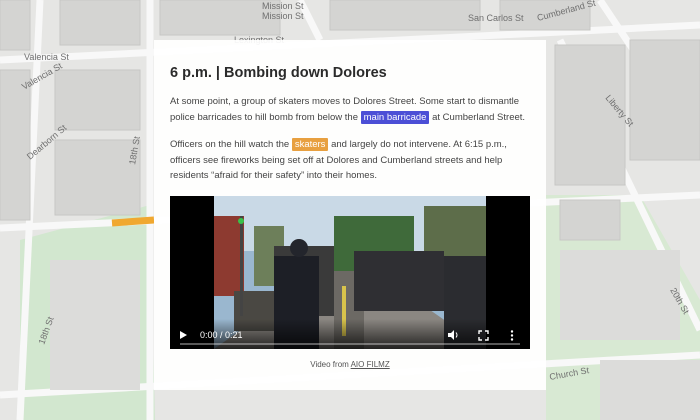 The height and width of the screenshot is (420, 700). What do you see at coordinates (278, 73) in the screenshot?
I see `section-title: 6 p.m. | Bombing down Dolores` at bounding box center [278, 73].